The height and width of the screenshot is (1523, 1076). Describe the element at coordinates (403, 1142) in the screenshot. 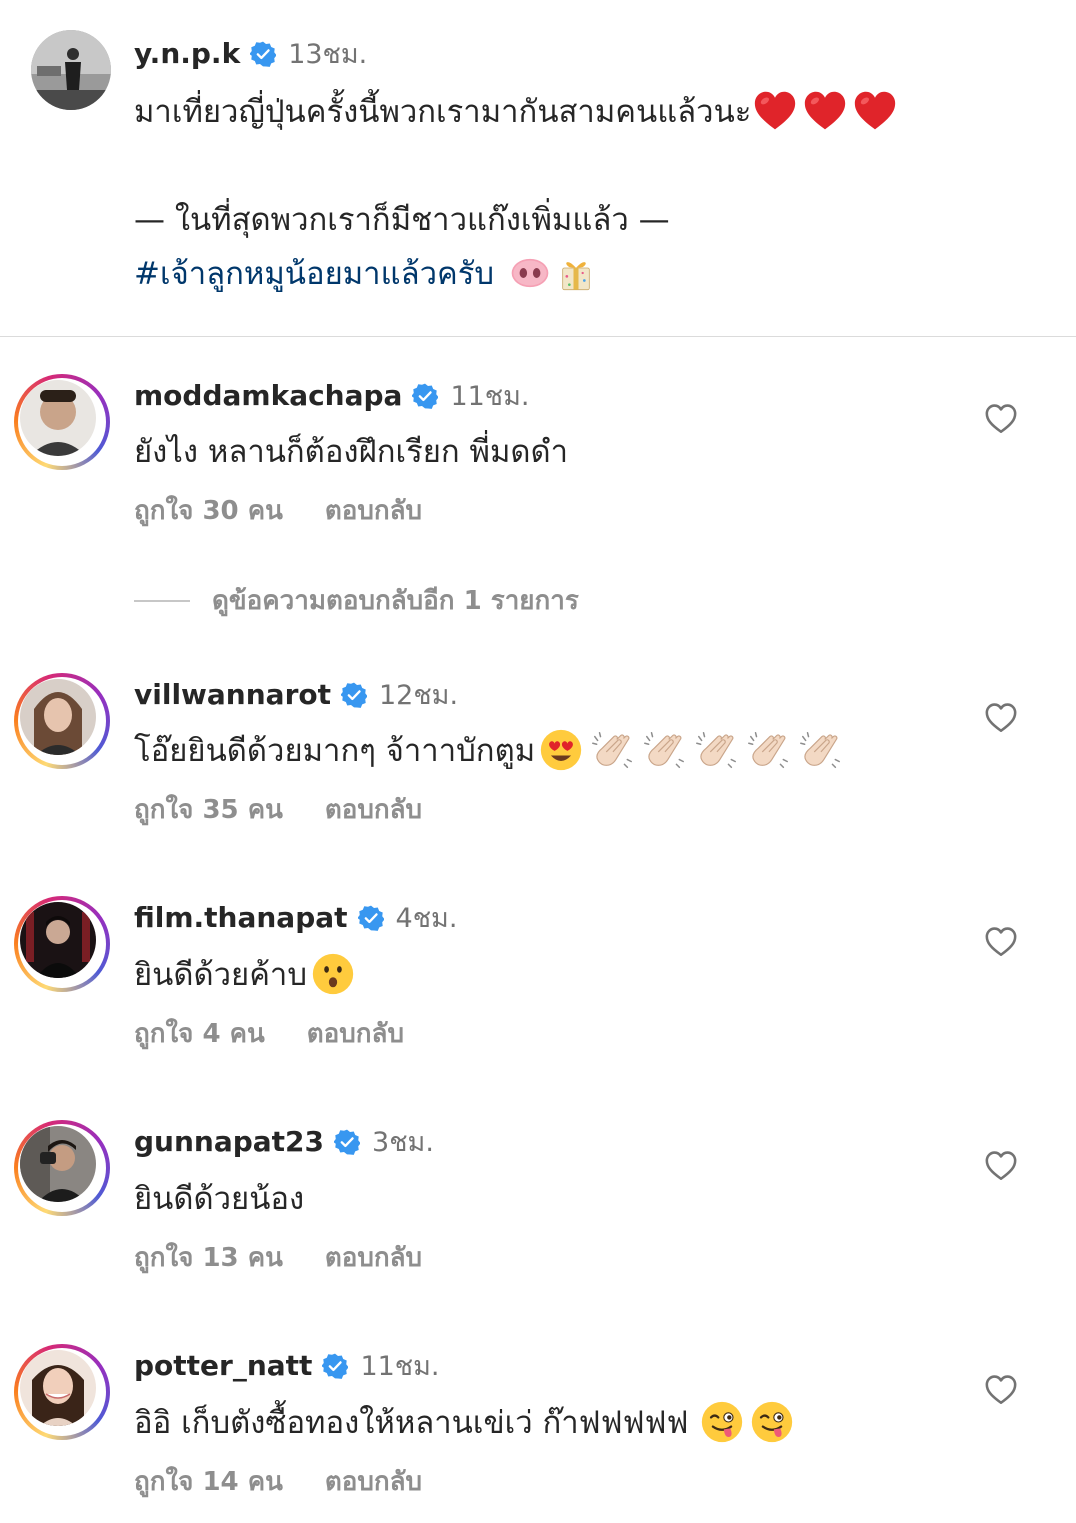

I see `comment-time: 3ชม.` at that location.